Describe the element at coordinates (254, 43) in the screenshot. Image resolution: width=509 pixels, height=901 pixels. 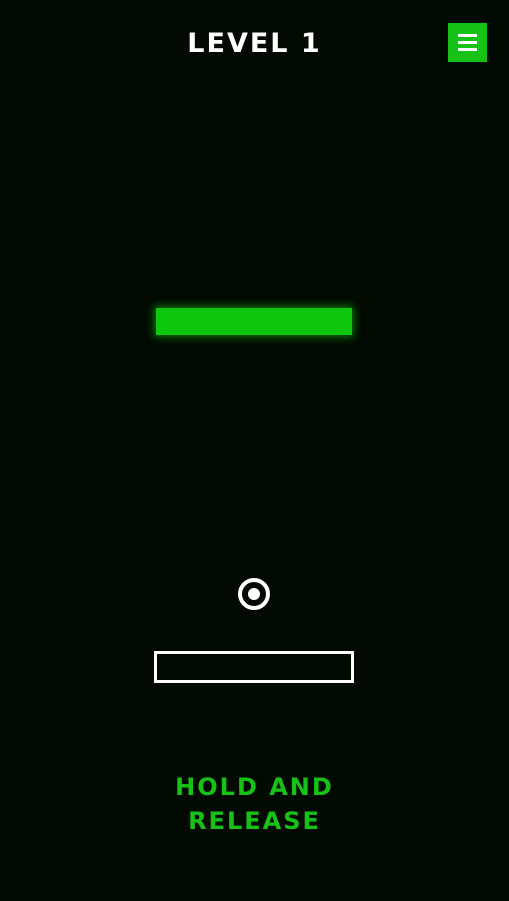
I see `level-title: LEVEL 1` at that location.